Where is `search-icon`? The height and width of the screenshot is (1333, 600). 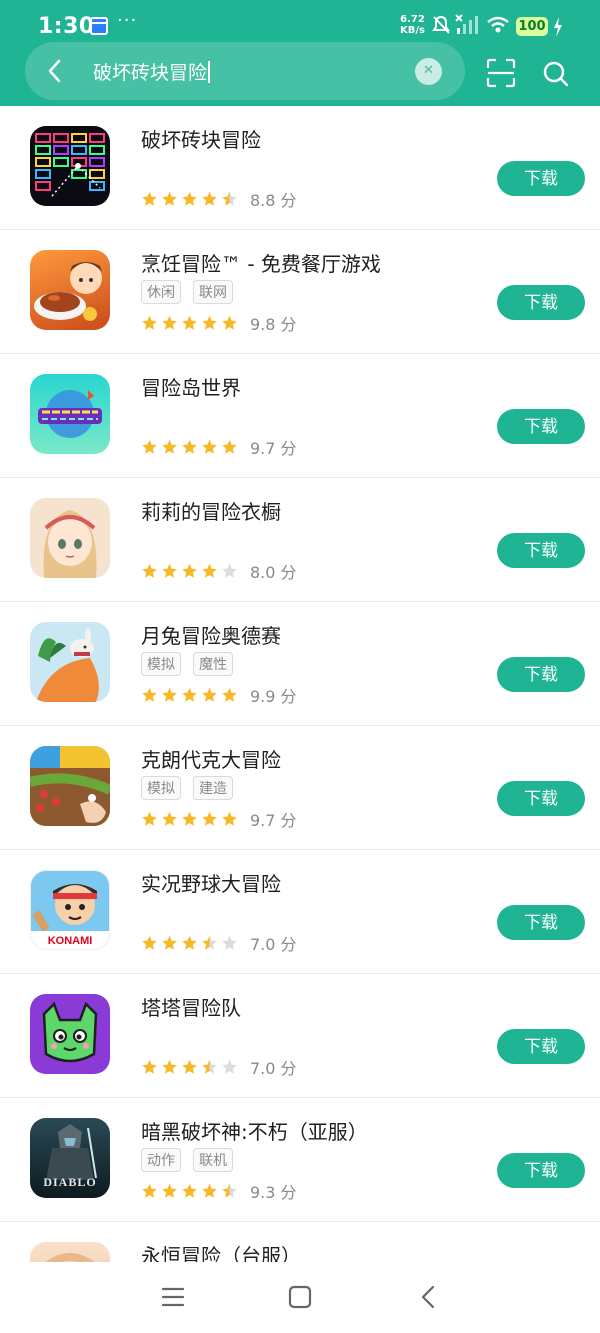 search-icon is located at coordinates (556, 74).